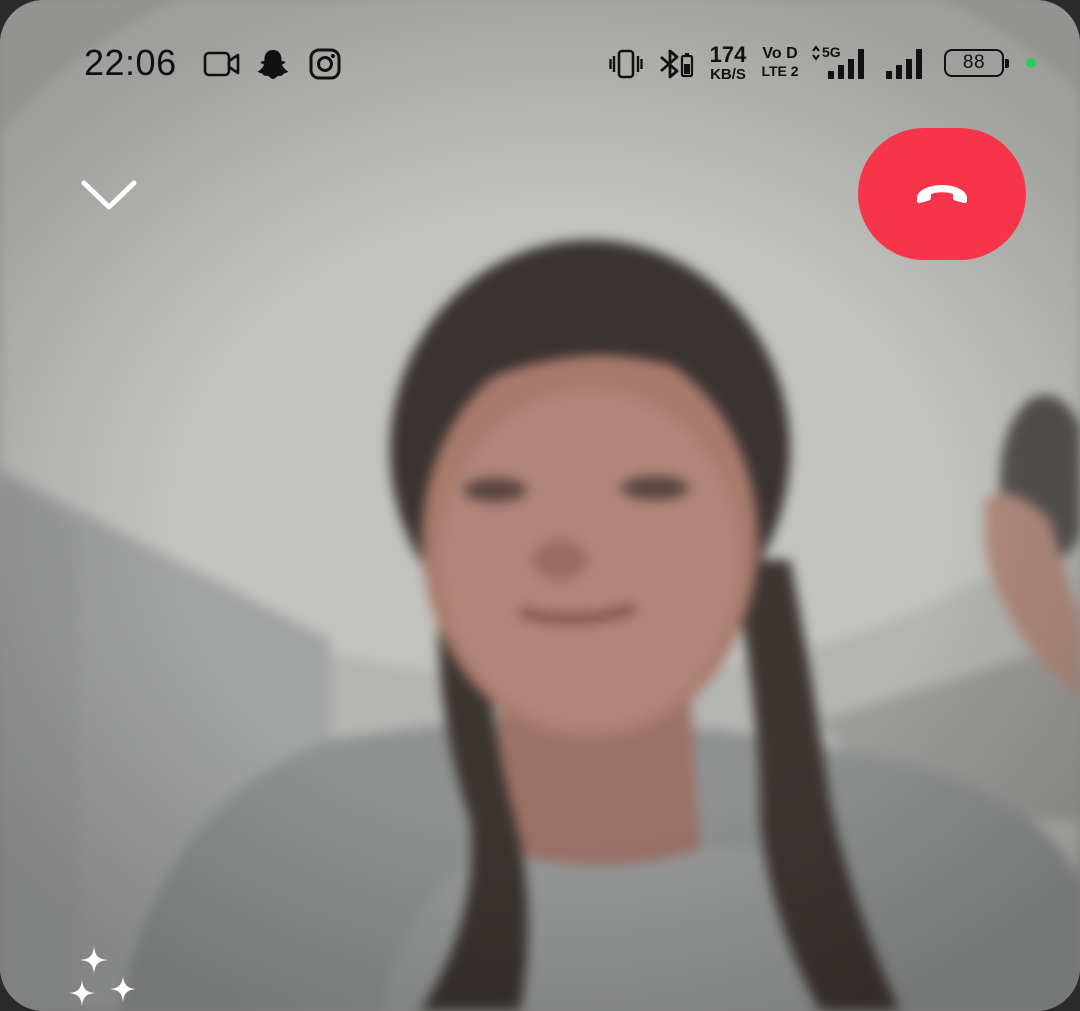 The image size is (1080, 1011). Describe the element at coordinates (728, 54) in the screenshot. I see `network-speed-value: 174` at that location.